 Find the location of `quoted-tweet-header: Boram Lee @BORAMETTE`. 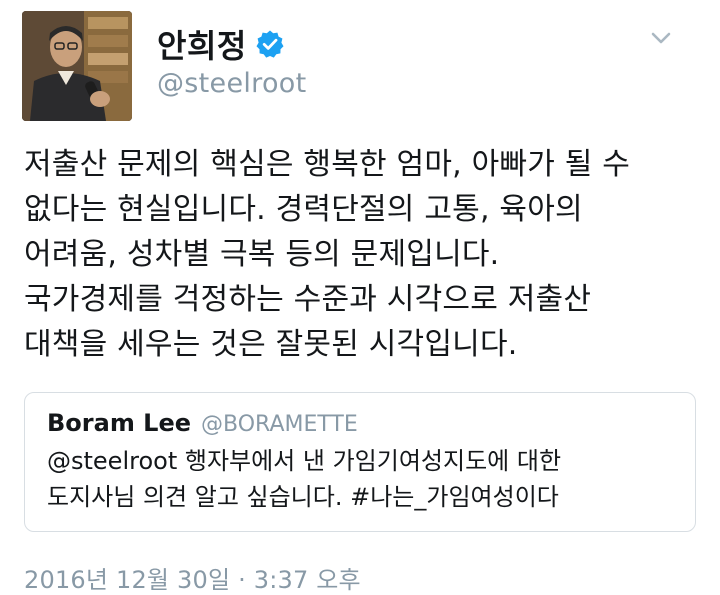

quoted-tweet-header: Boram Lee @BORAMETTE is located at coordinates (202, 423).